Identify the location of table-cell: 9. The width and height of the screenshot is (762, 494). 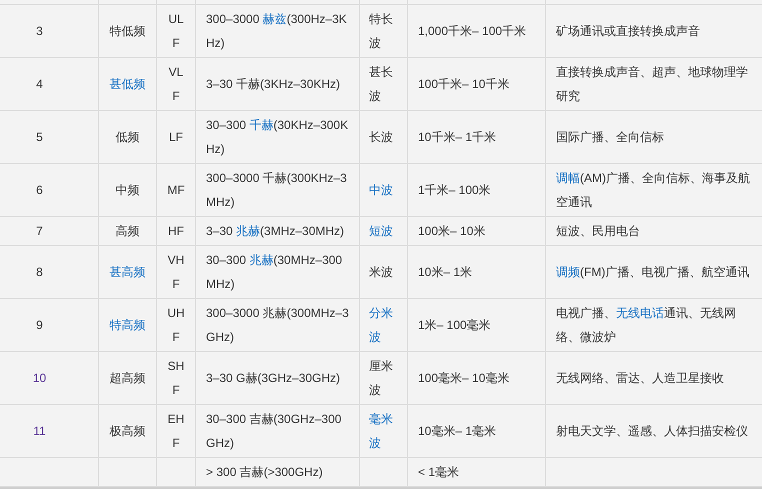
(49, 324).